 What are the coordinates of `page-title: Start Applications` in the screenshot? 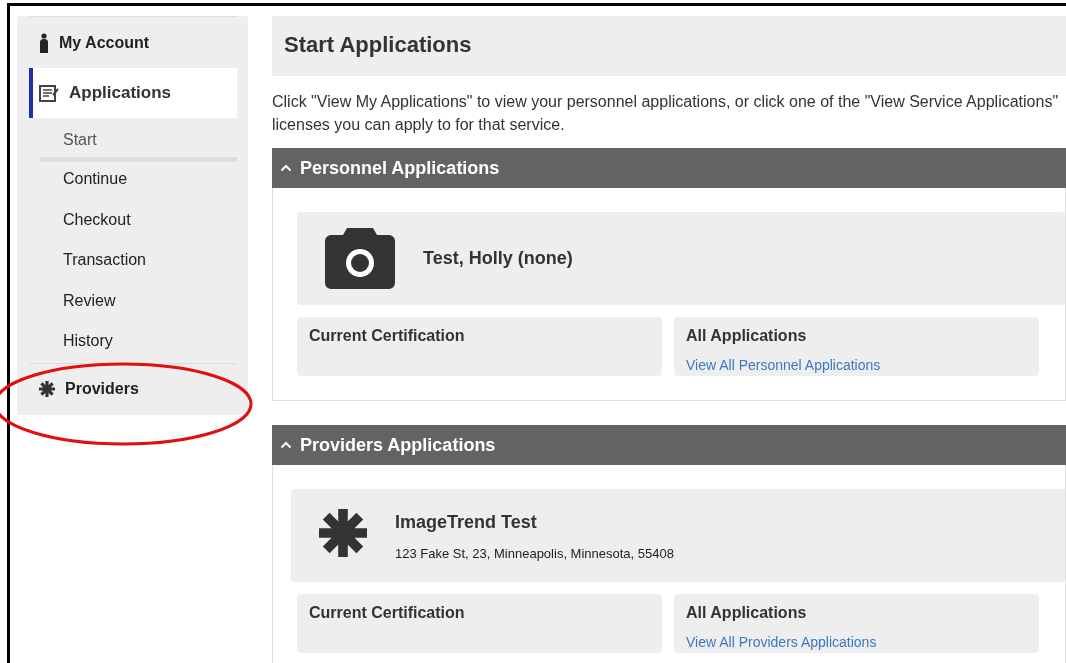 It's located at (669, 46).